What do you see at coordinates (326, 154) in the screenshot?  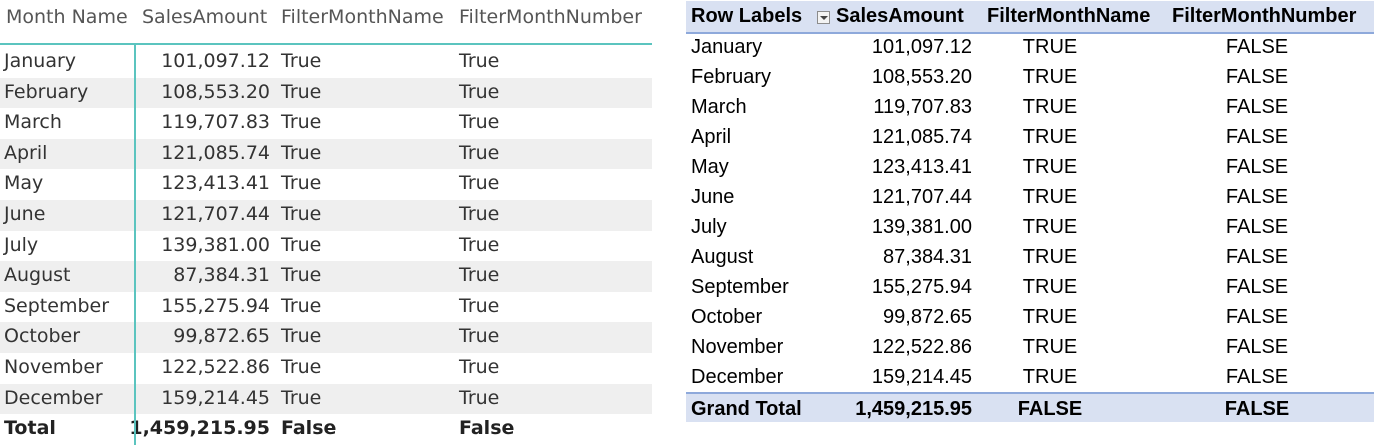 I see `table-row: April 121,085.74 True True` at bounding box center [326, 154].